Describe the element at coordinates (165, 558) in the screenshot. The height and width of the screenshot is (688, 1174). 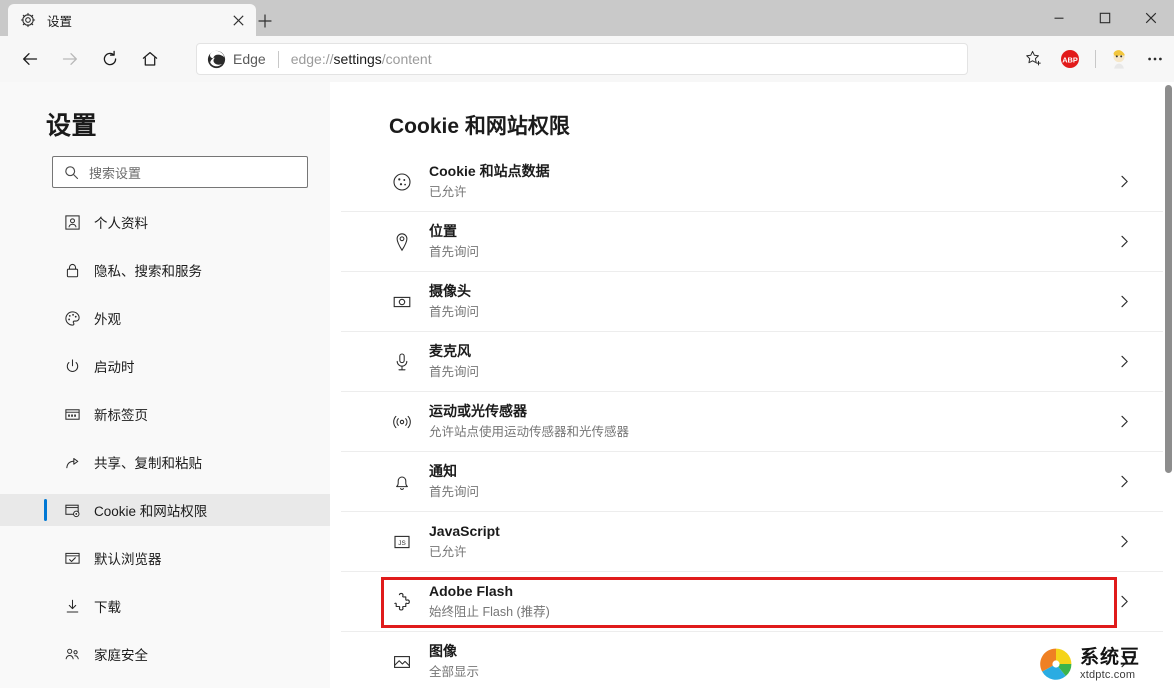
I see `sidebar-item-default-browser: 默认浏览器` at that location.